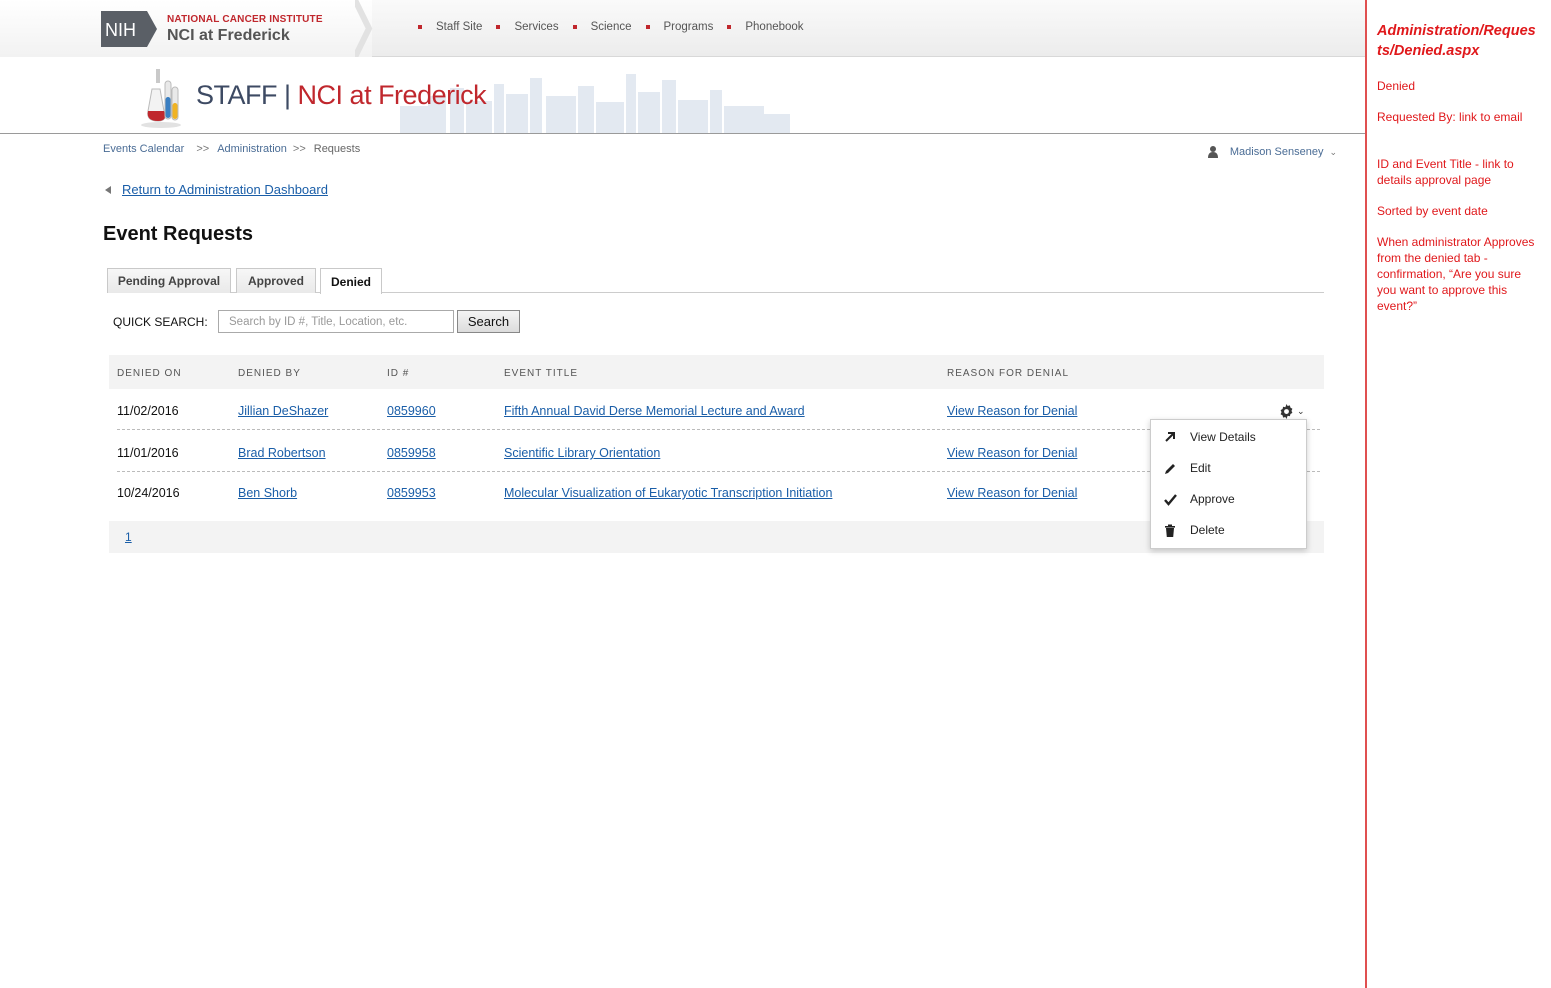 The image size is (1551, 988). What do you see at coordinates (688, 27) in the screenshot?
I see `nav-label: Programs` at bounding box center [688, 27].